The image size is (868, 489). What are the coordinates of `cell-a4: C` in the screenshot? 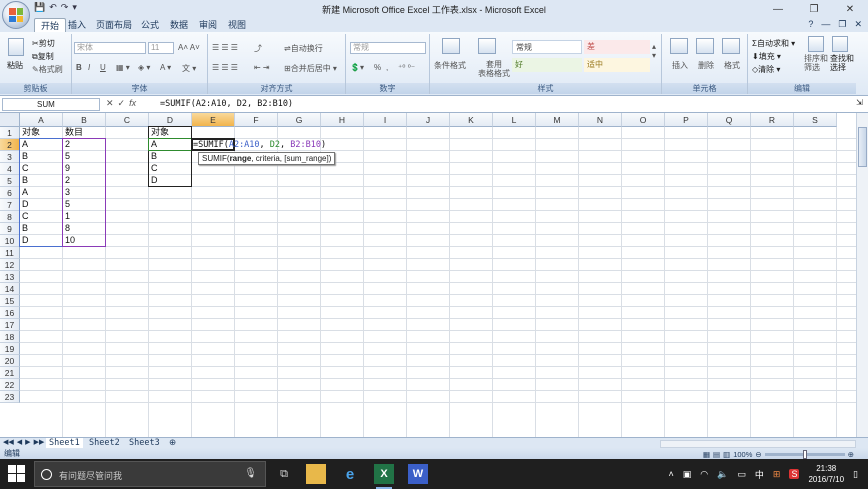 It's located at (41, 169).